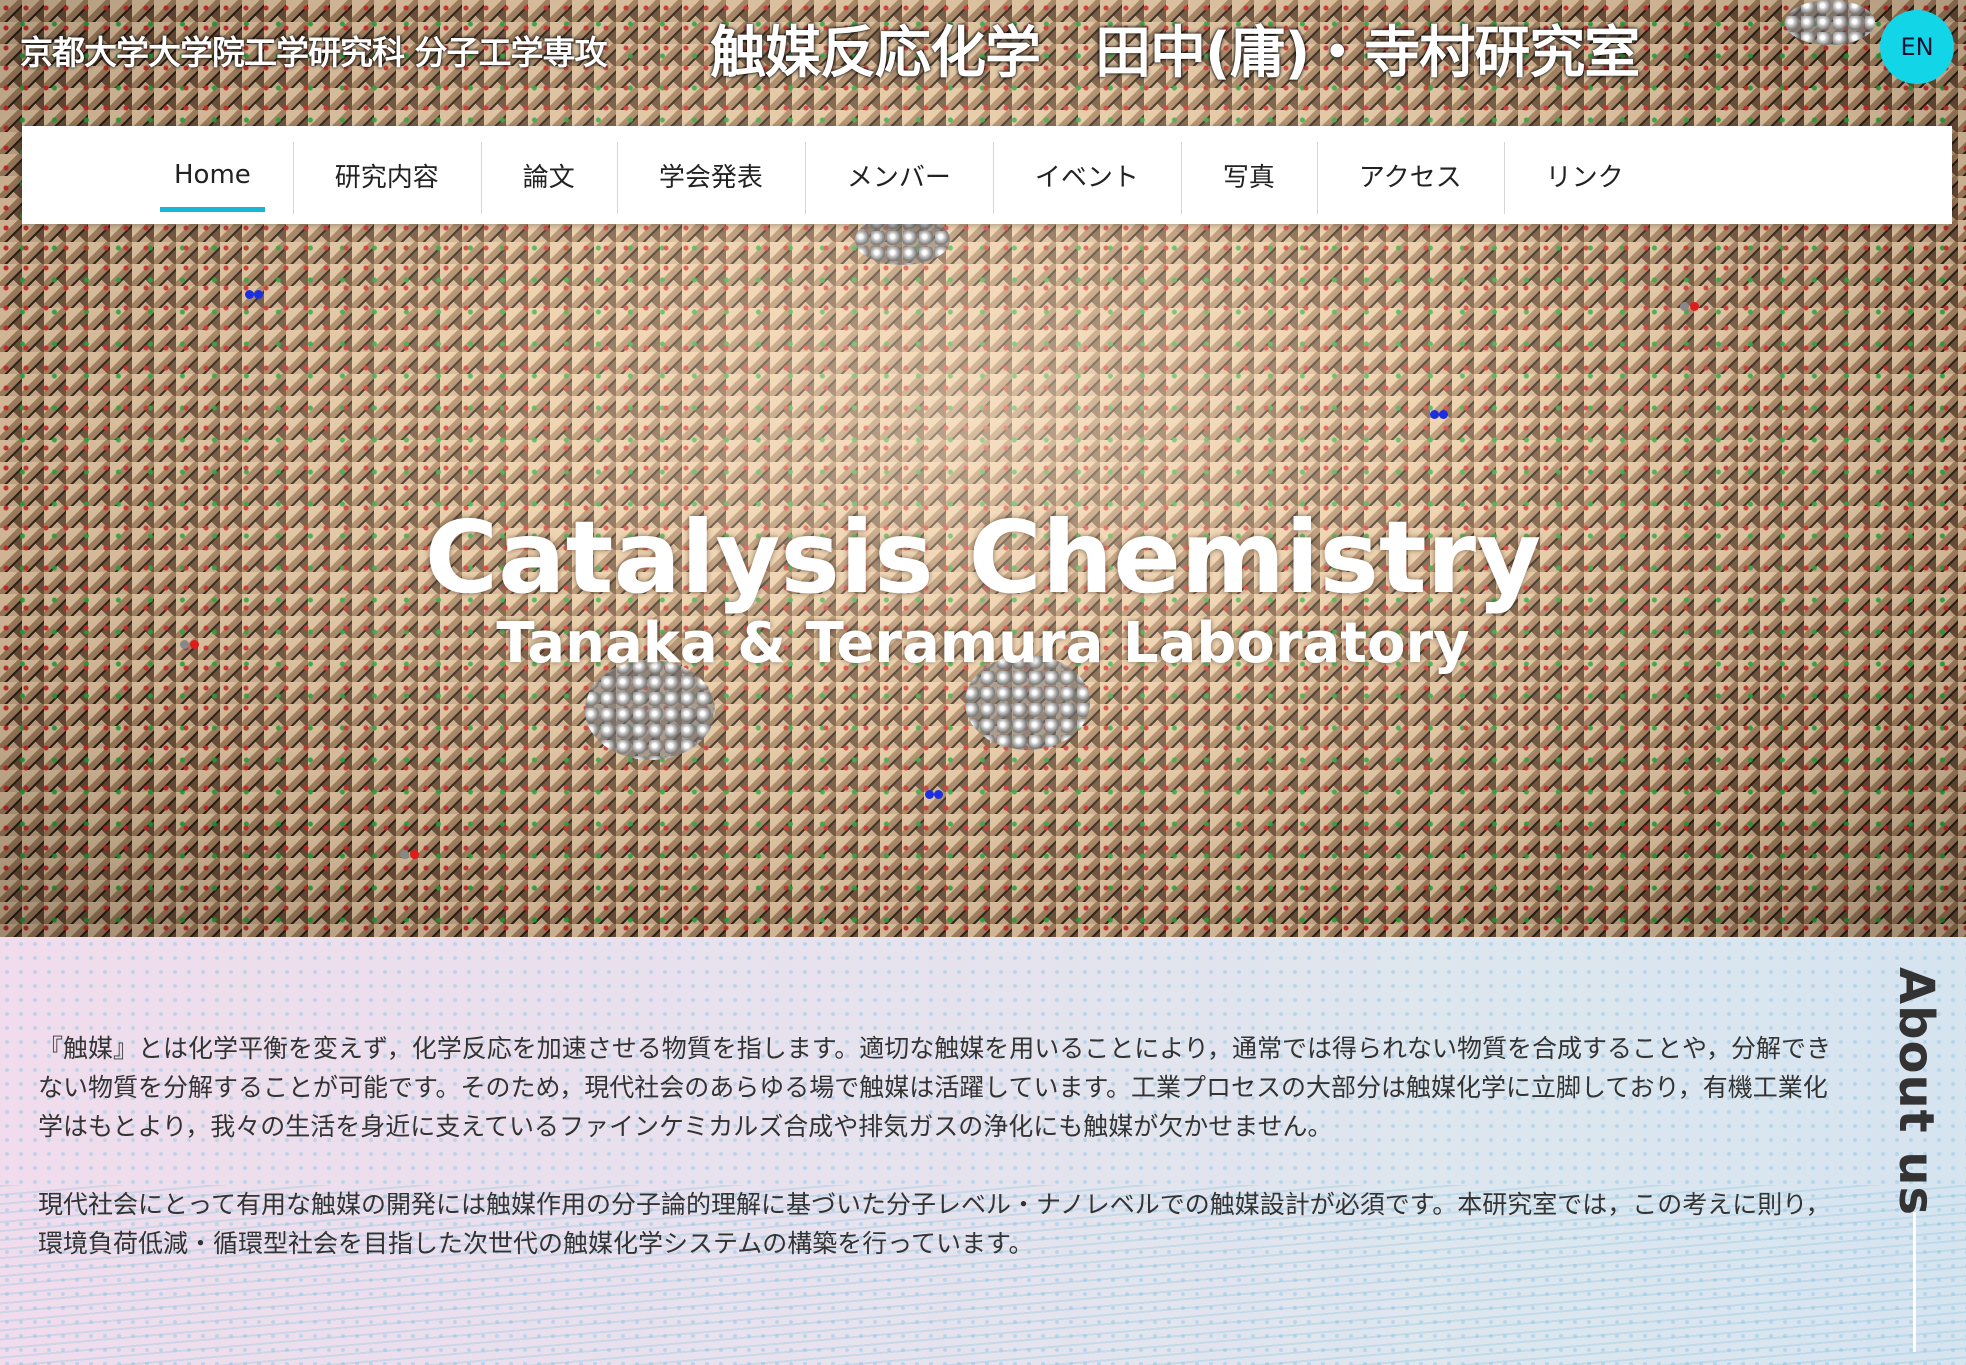  Describe the element at coordinates (1916, 1092) in the screenshot. I see `about-us-heading: About us` at that location.